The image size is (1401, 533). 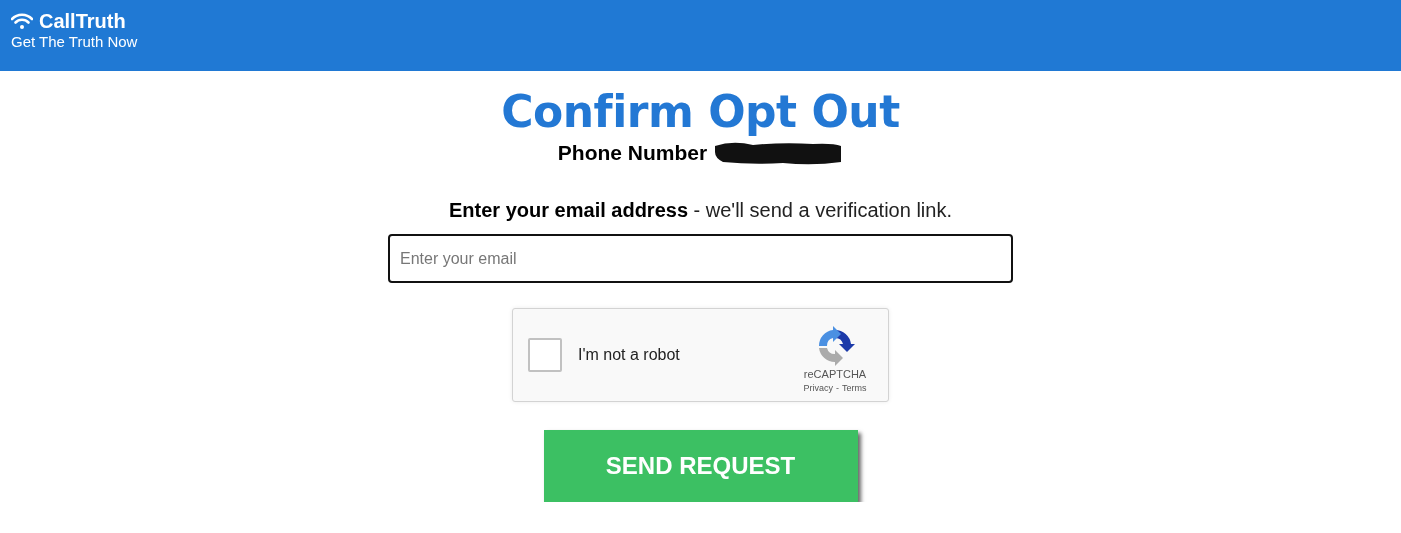 I want to click on brand-name: CallTruth, so click(x=82, y=21).